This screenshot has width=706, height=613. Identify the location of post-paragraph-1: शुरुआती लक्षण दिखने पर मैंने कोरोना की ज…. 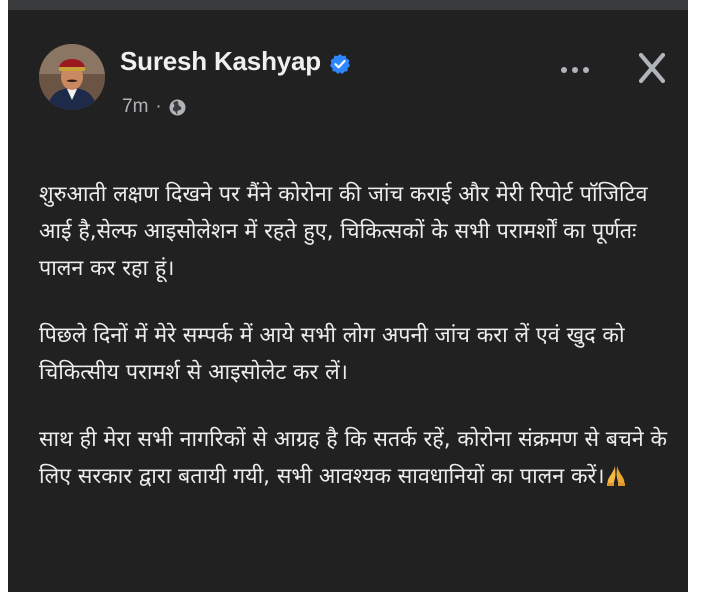
(347, 231).